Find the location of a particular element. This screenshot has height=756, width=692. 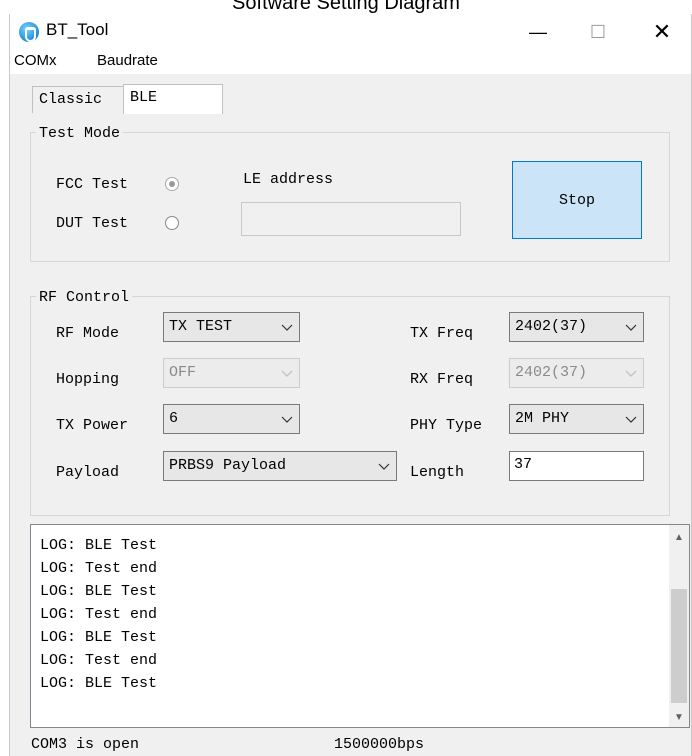

tx-freq-value: 2402(37) is located at coordinates (551, 326).